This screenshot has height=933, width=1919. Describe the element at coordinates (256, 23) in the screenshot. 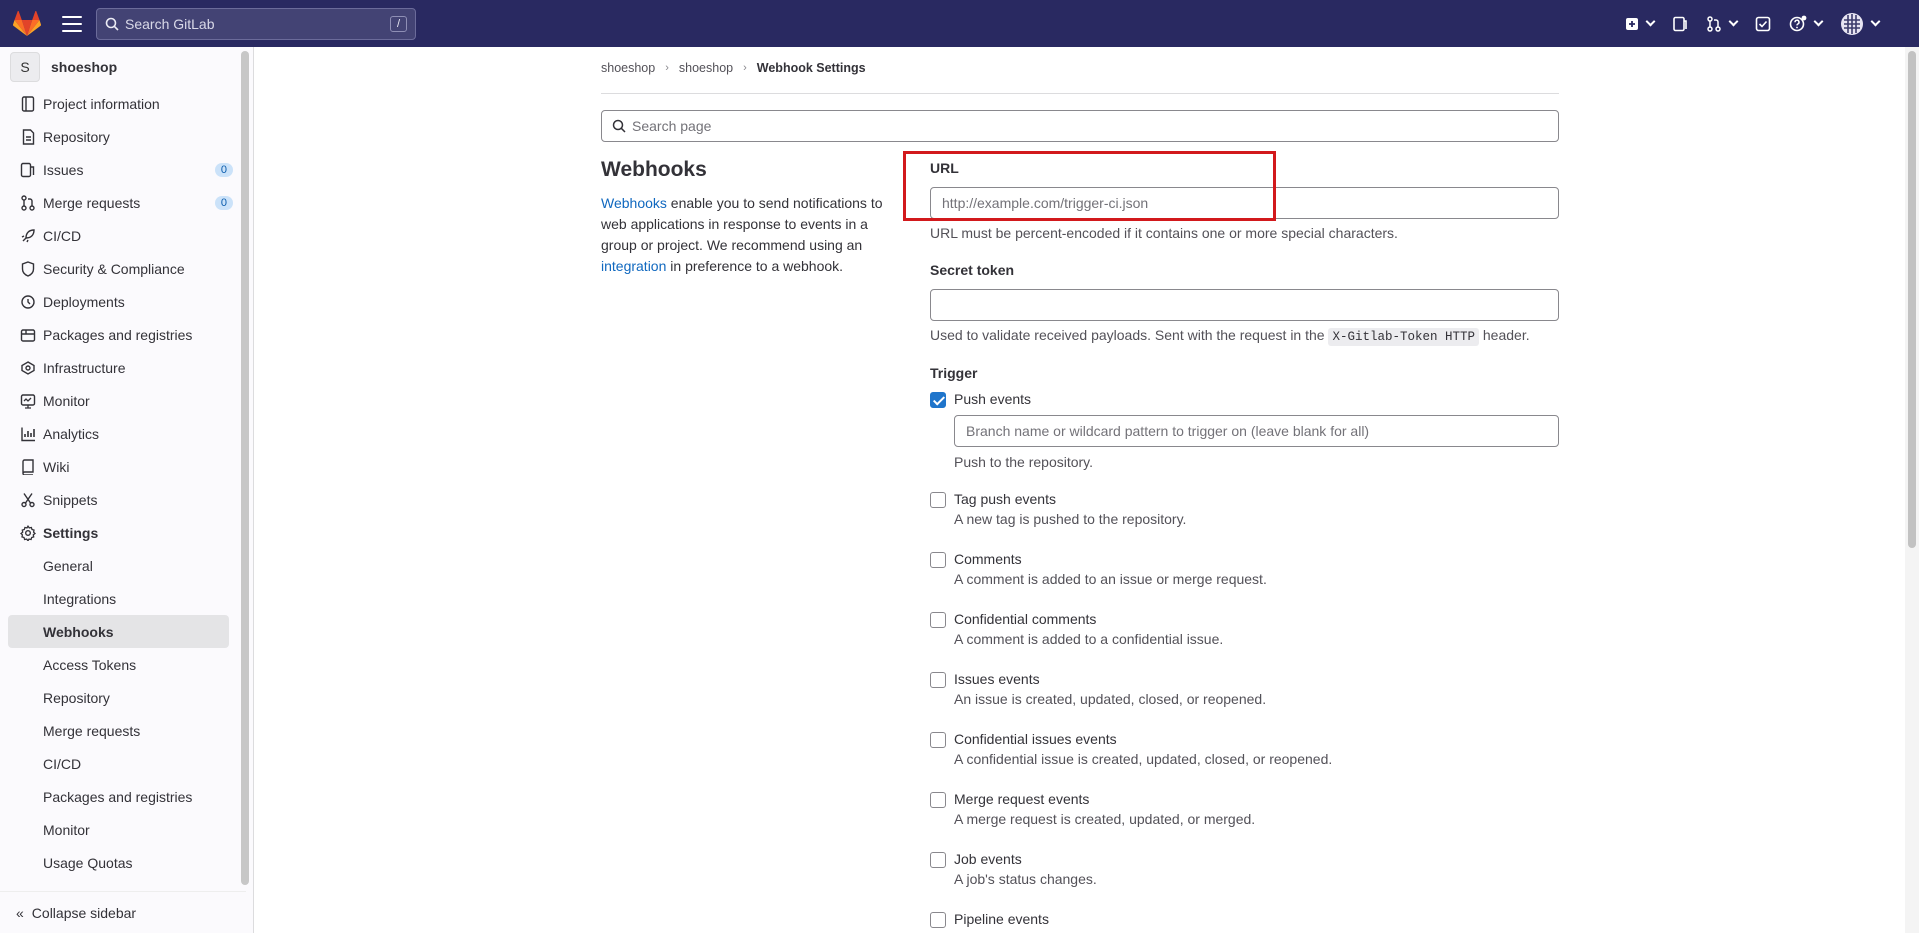

I see `search-gitlab-input: Search GitLab /` at that location.